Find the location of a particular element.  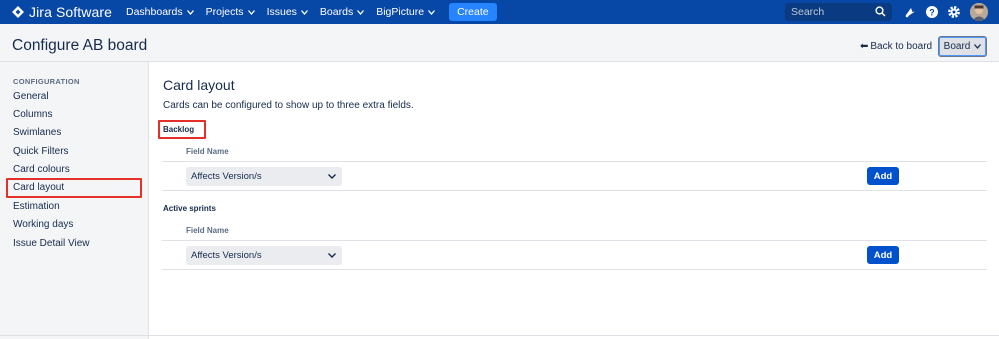

sidebar-heading: CONFIGURATION is located at coordinates (46, 81).